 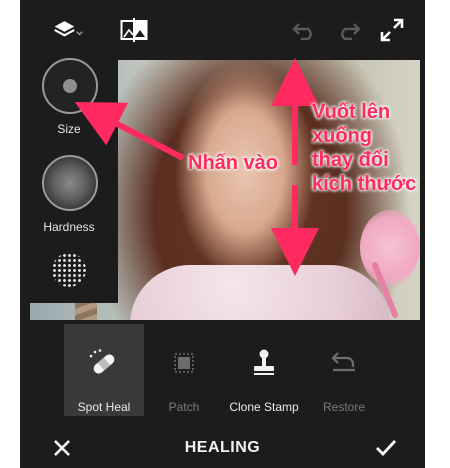 What do you see at coordinates (350, 160) in the screenshot?
I see `swipe-hint-line-3: thay đổi` at bounding box center [350, 160].